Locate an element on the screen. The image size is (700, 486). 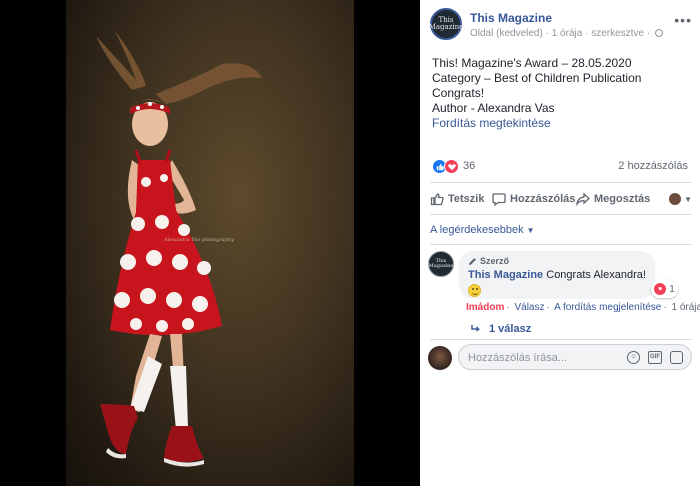
page-category: Oldal (kedveled) is located at coordinates (506, 33).